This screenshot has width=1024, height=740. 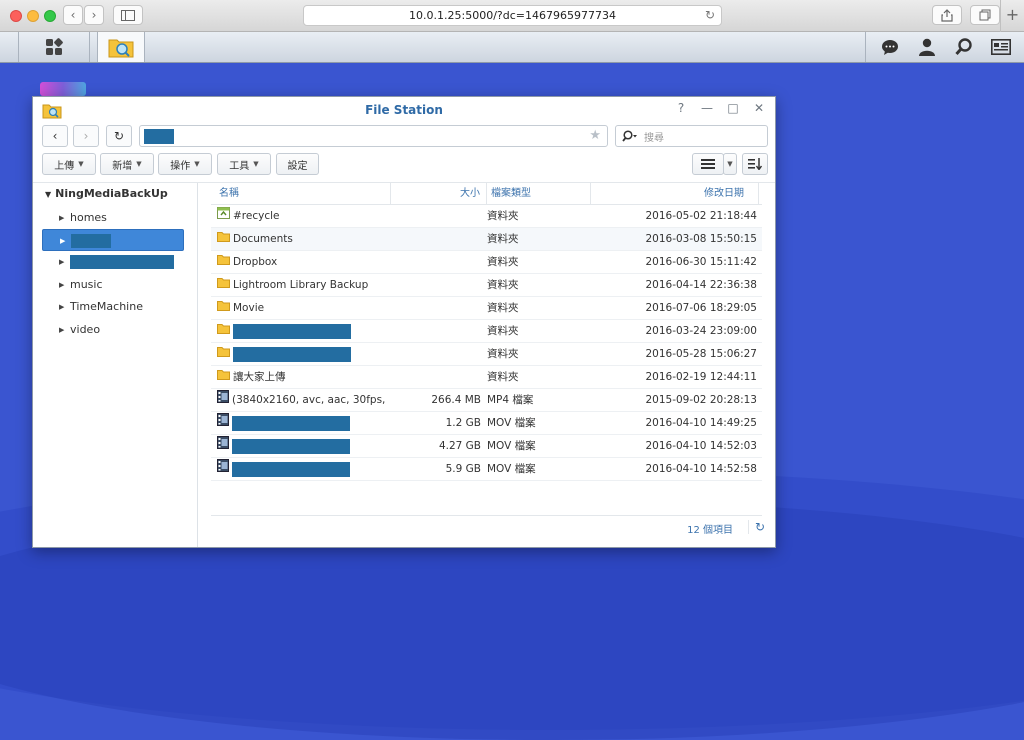 I want to click on cell-name: Movie, so click(x=303, y=308).